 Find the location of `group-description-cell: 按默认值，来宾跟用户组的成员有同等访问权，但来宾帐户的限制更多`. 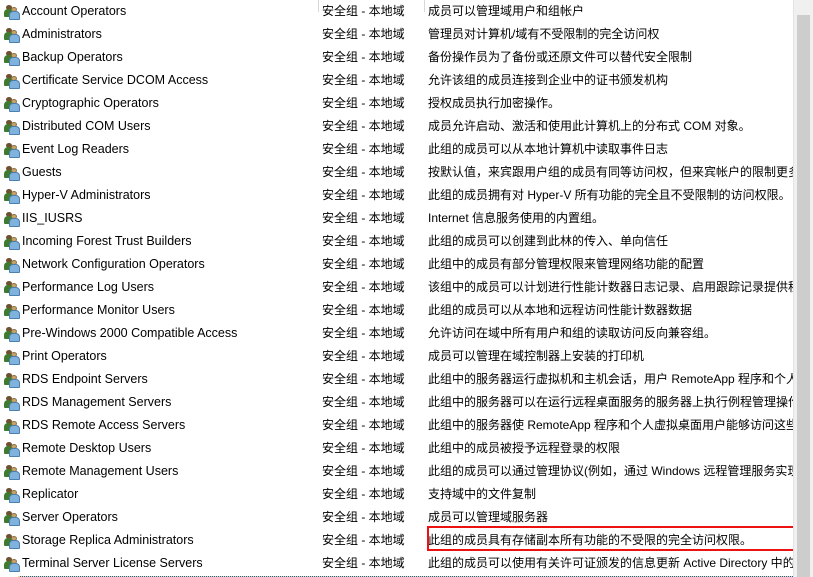

group-description-cell: 按默认值，来宾跟用户组的成员有同等访问权，但来宾帐户的限制更多 is located at coordinates (611, 172).